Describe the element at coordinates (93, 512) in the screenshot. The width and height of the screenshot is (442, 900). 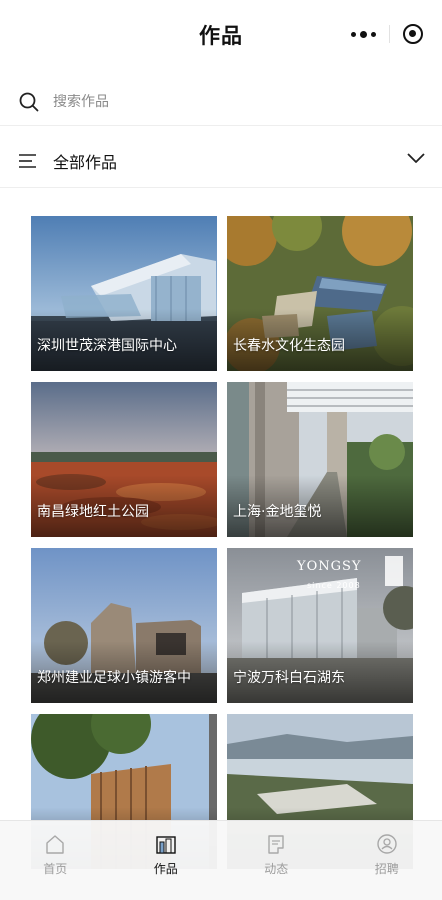
I see `project-title: 南昌绿地红土公园` at that location.